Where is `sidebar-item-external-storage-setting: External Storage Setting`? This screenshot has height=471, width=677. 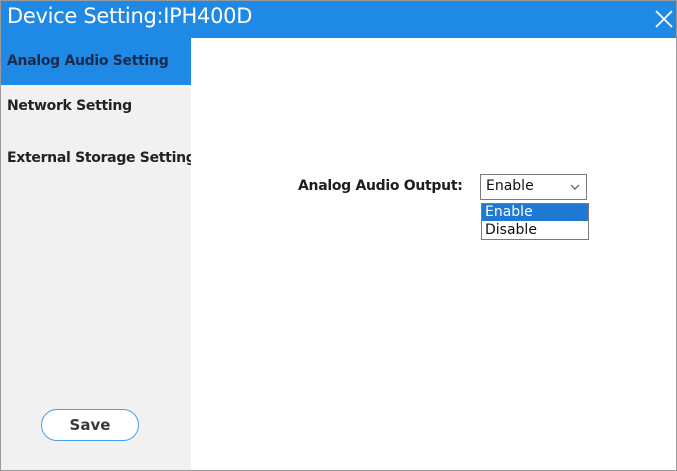
sidebar-item-external-storage-setting: External Storage Setting is located at coordinates (98, 158).